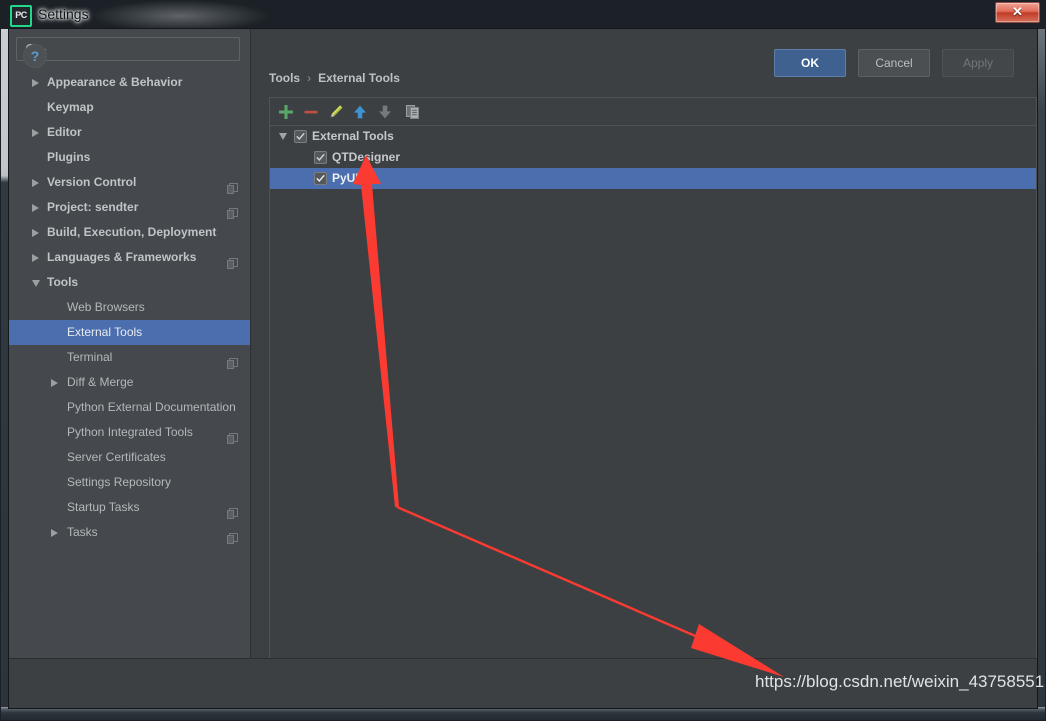 This screenshot has height=721, width=1046. Describe the element at coordinates (353, 136) in the screenshot. I see `tree-row-label: External Tools` at that location.